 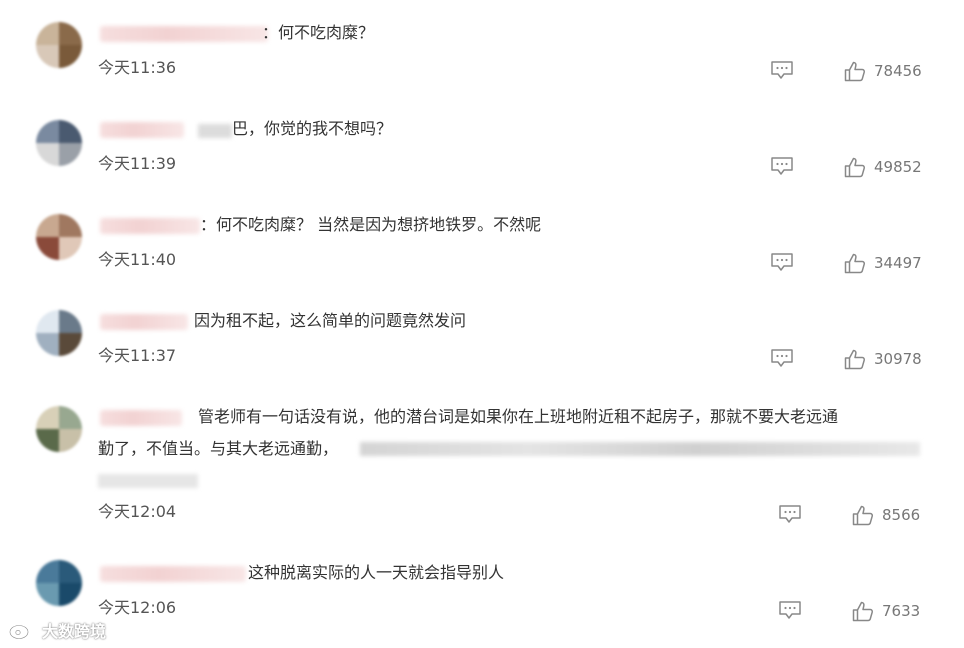 What do you see at coordinates (318, 32) in the screenshot?
I see `comment-text: ：何不吃肉糜？` at bounding box center [318, 32].